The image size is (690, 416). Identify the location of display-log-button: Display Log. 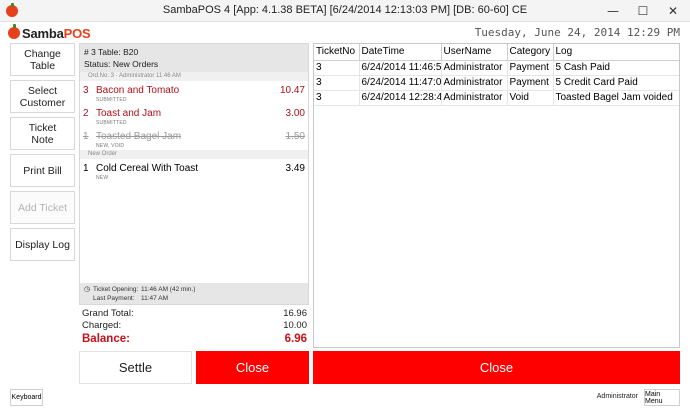
(42, 244).